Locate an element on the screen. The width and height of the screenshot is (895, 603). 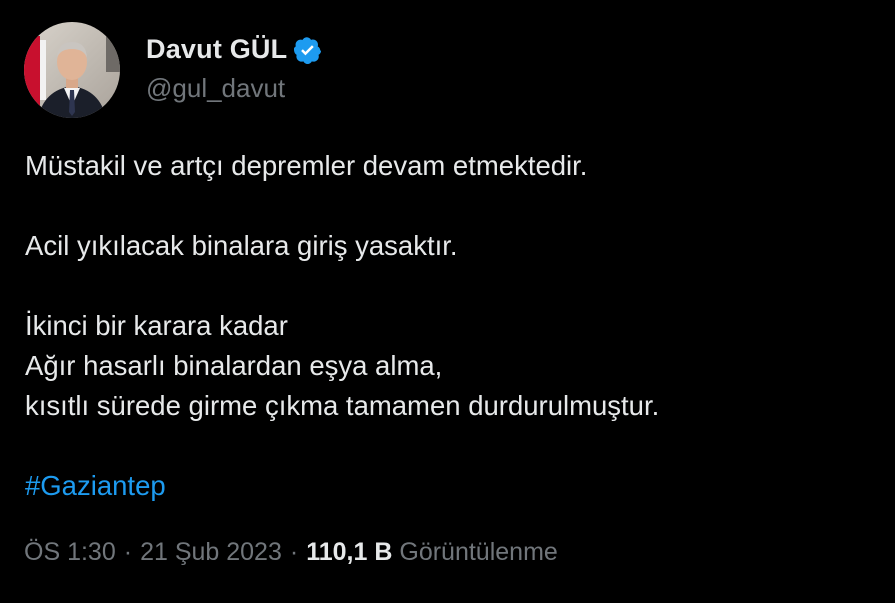
views-label: Görüntülenme is located at coordinates (478, 552).